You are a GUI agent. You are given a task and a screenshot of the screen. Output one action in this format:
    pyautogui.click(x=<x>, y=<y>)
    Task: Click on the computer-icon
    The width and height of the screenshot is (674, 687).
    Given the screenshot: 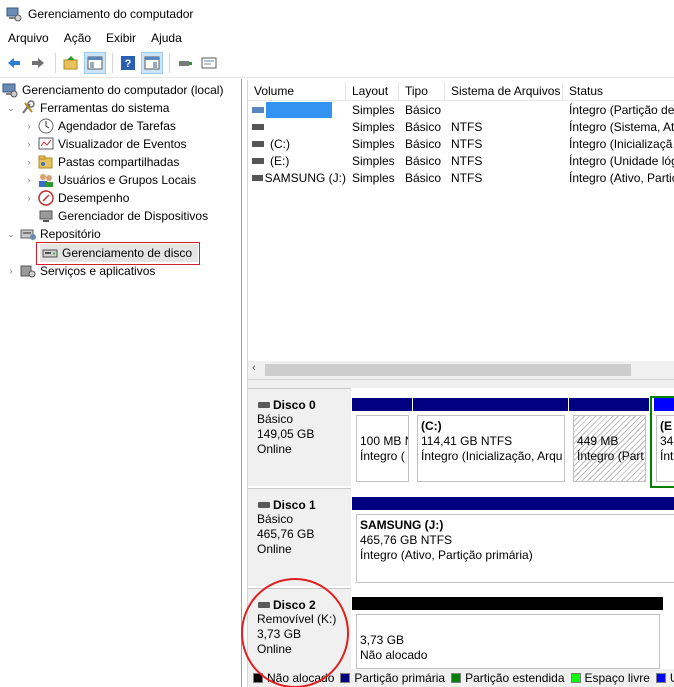 What is the action you would take?
    pyautogui.click(x=10, y=90)
    